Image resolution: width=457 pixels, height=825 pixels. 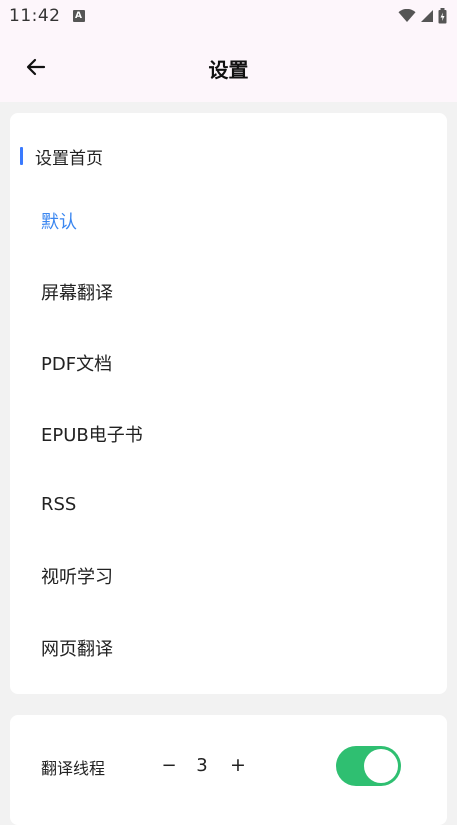 I want to click on status-left: 11:42 A, so click(x=47, y=16).